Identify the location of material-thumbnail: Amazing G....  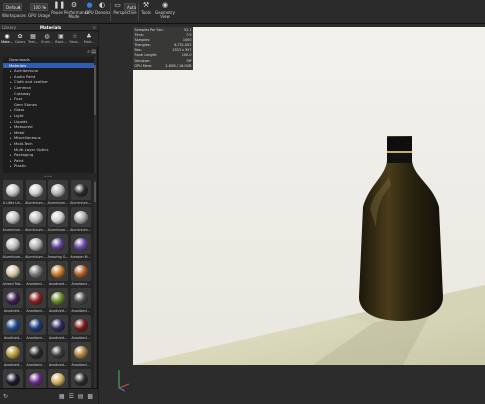
(58, 247).